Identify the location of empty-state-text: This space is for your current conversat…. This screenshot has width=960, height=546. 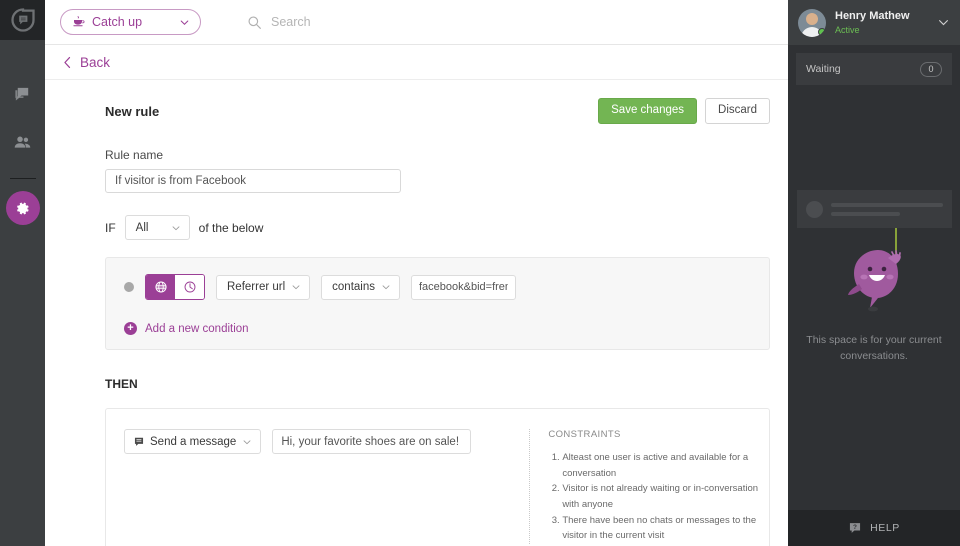
(874, 348).